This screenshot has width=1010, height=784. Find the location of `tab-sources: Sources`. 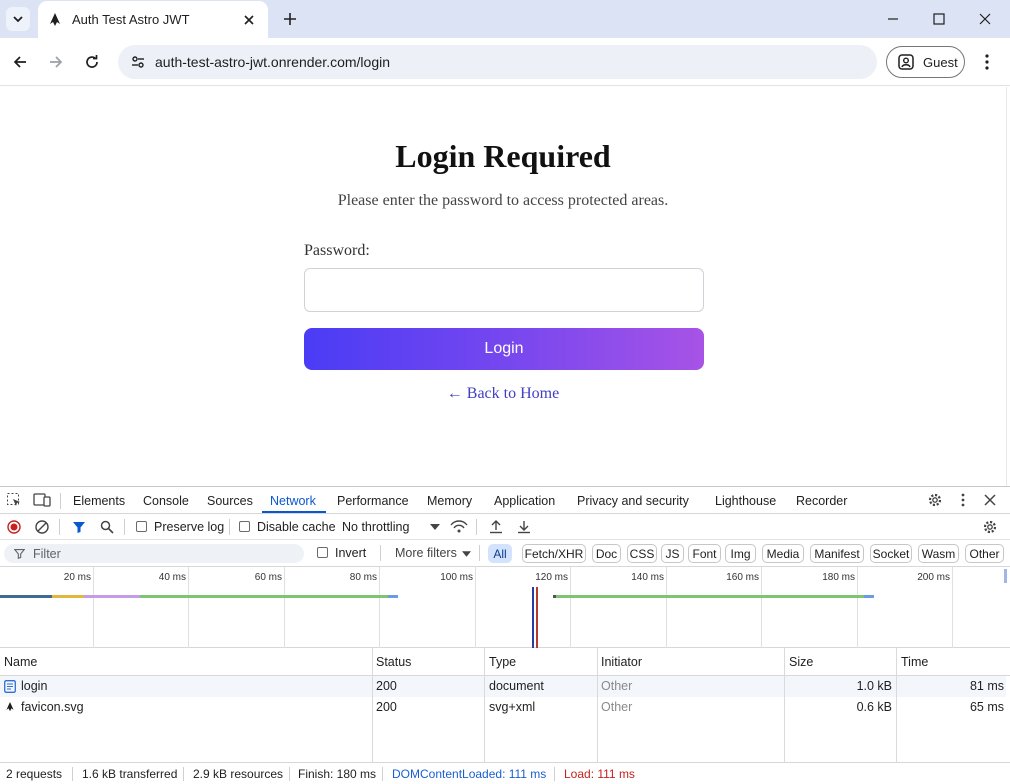

tab-sources: Sources is located at coordinates (230, 501).